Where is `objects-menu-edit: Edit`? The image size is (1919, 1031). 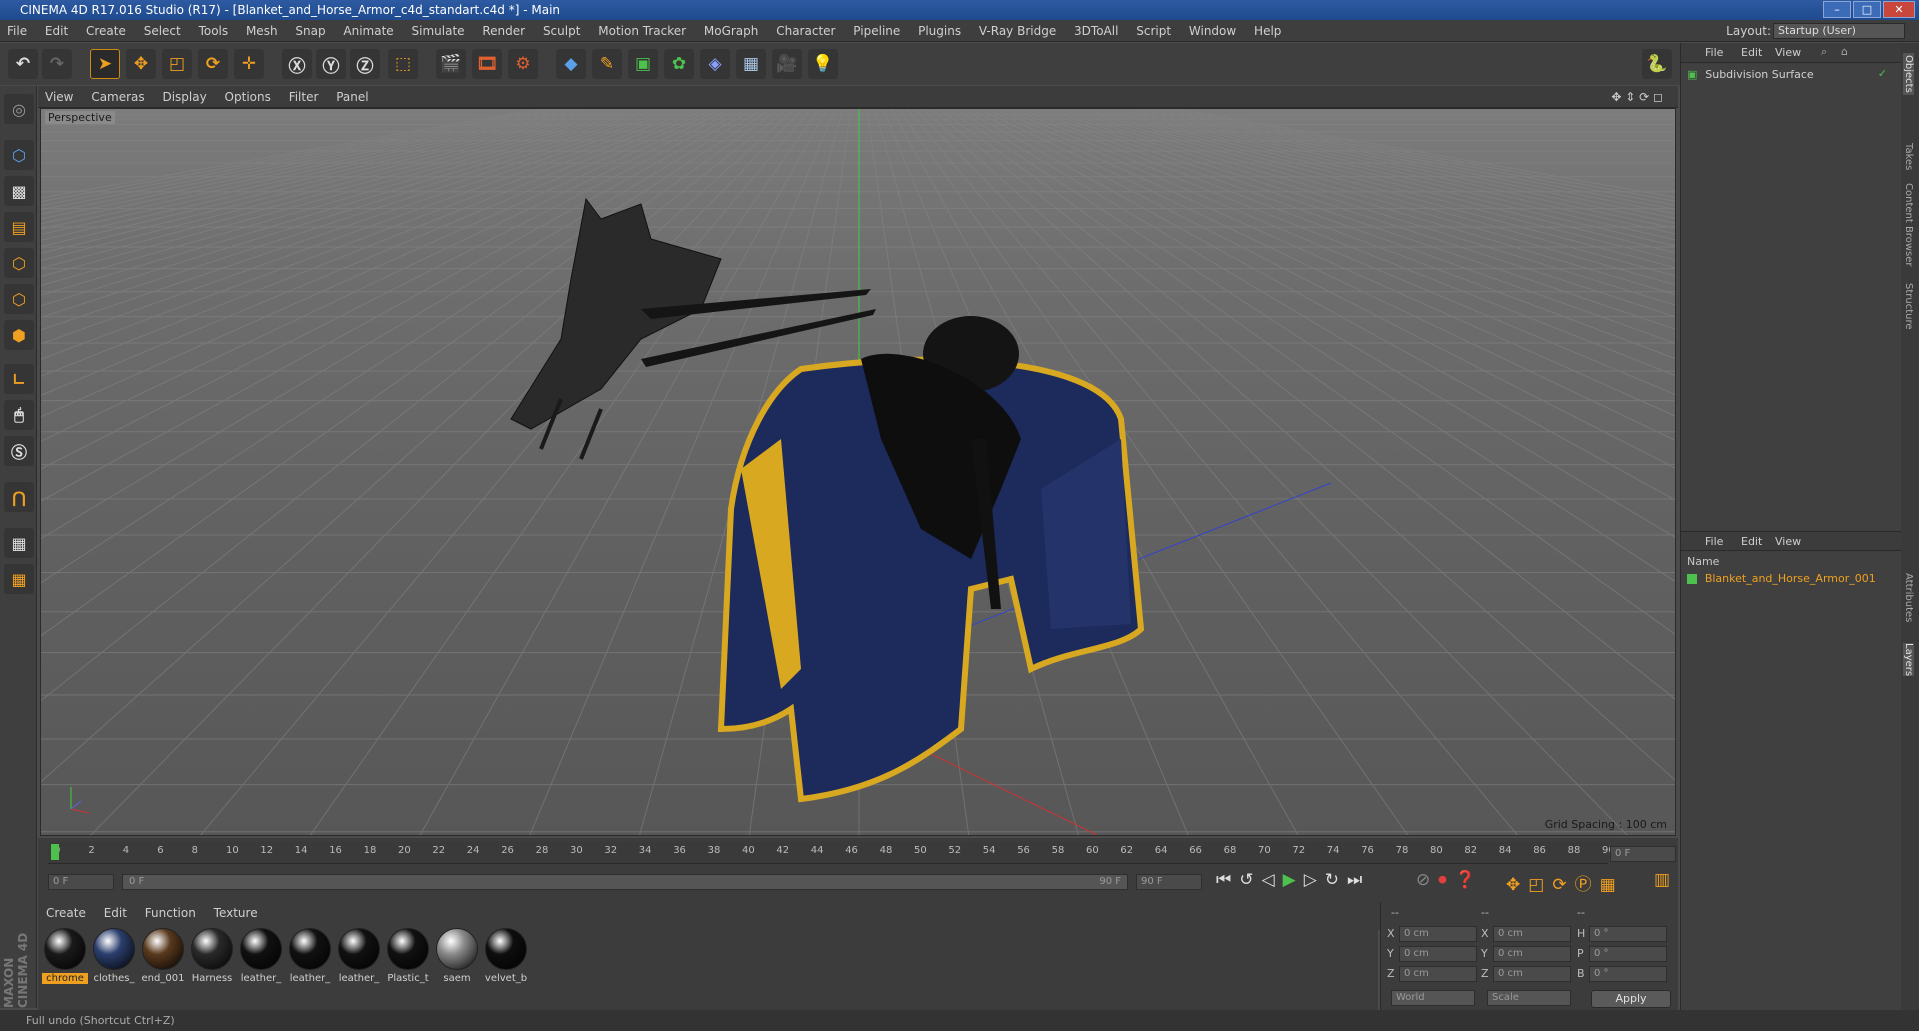
objects-menu-edit: Edit is located at coordinates (1751, 52).